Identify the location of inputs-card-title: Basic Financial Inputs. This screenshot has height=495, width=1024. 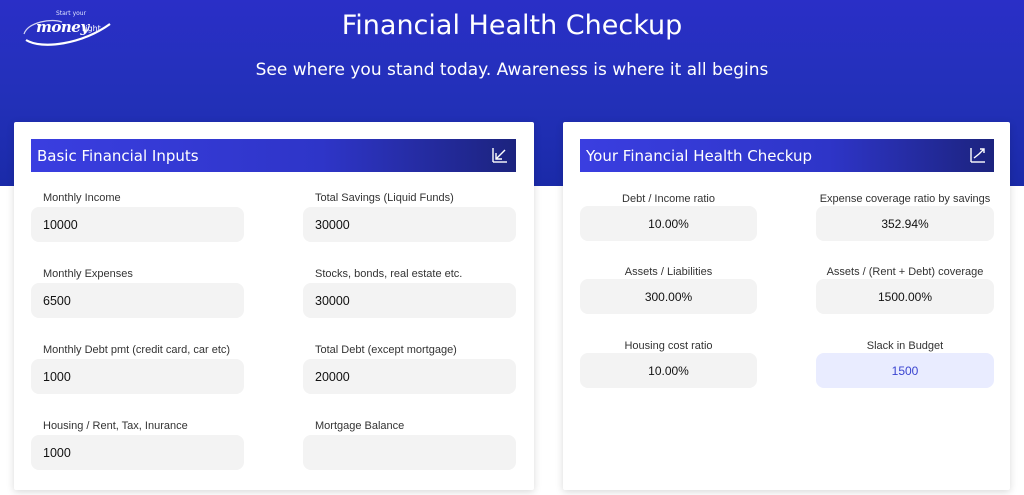
(118, 155).